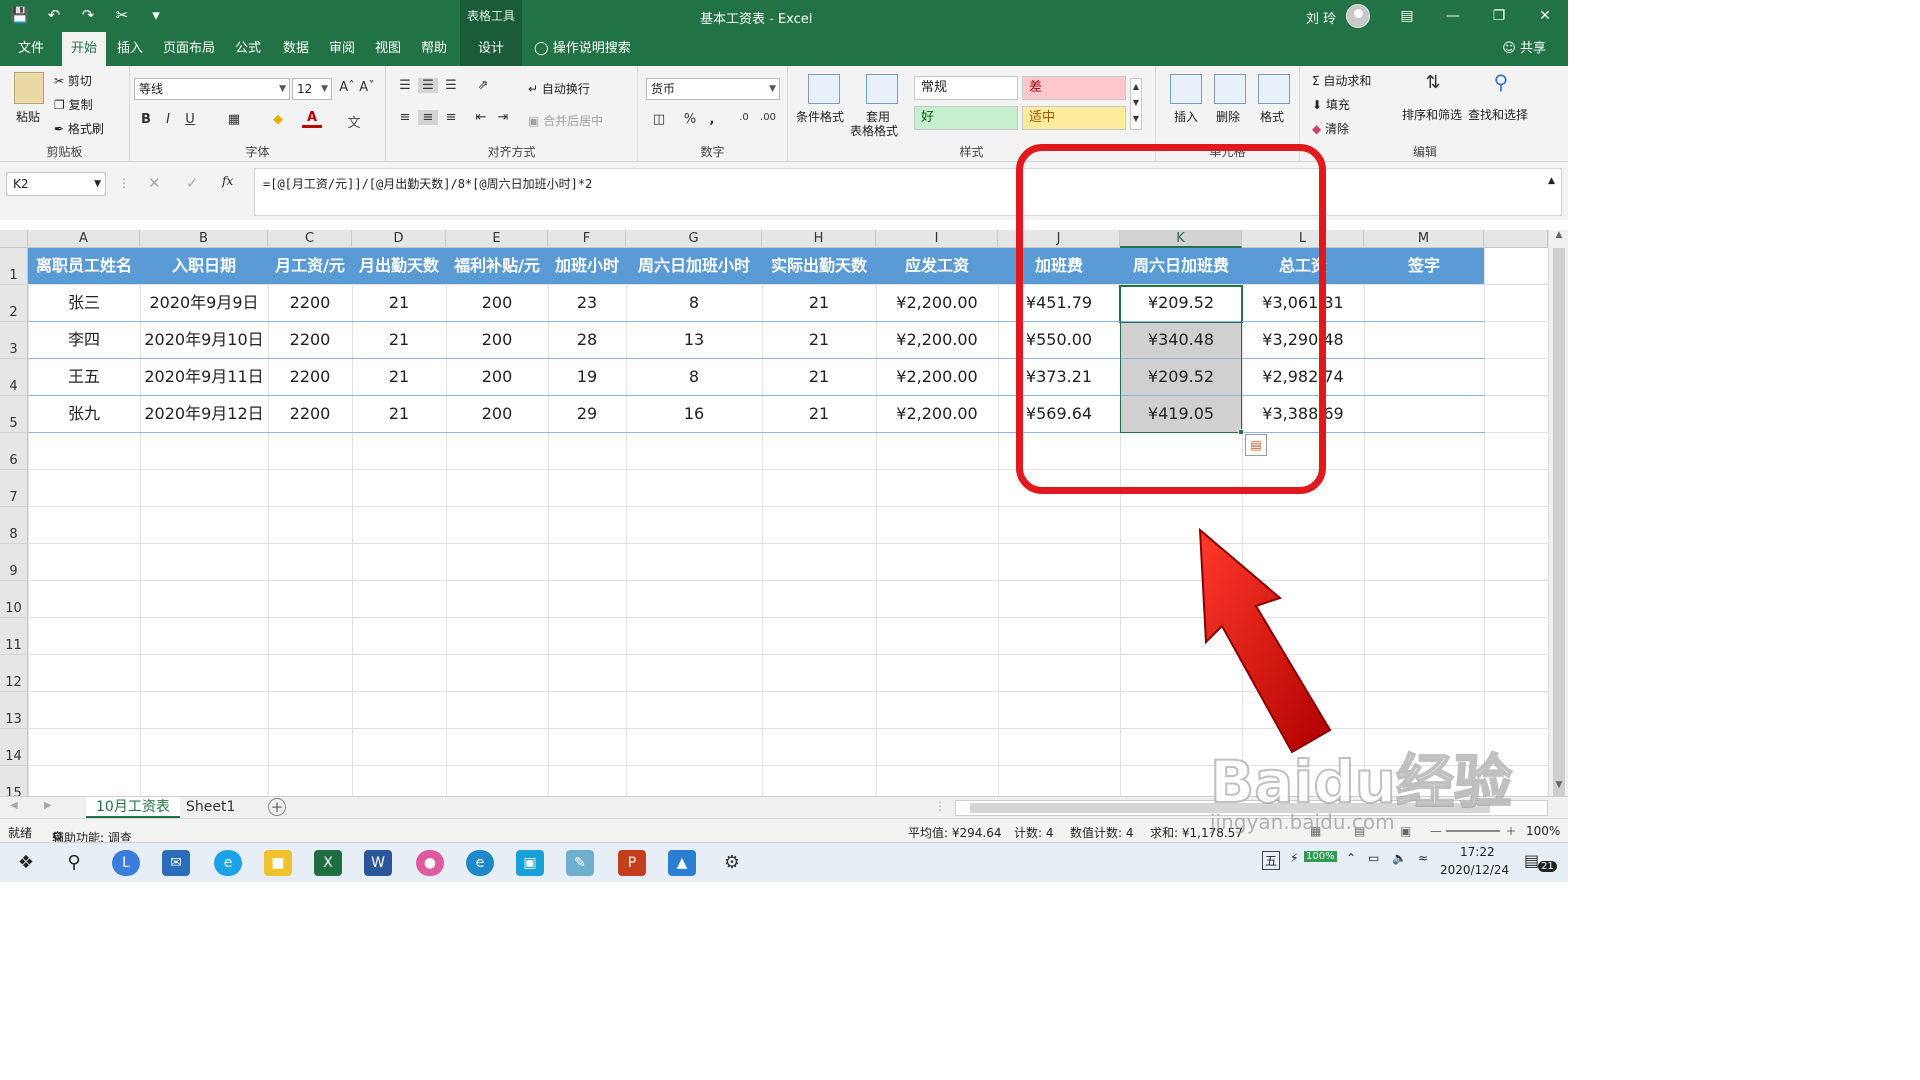 This screenshot has height=1080, width=1920. I want to click on table-cell-b2: 2020年9月9日, so click(204, 303).